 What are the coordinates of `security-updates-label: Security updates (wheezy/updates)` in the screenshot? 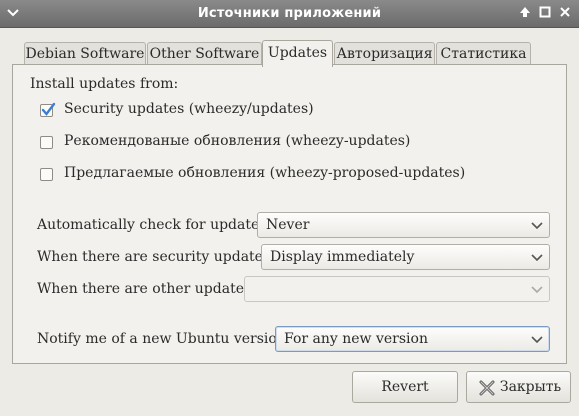 It's located at (189, 109).